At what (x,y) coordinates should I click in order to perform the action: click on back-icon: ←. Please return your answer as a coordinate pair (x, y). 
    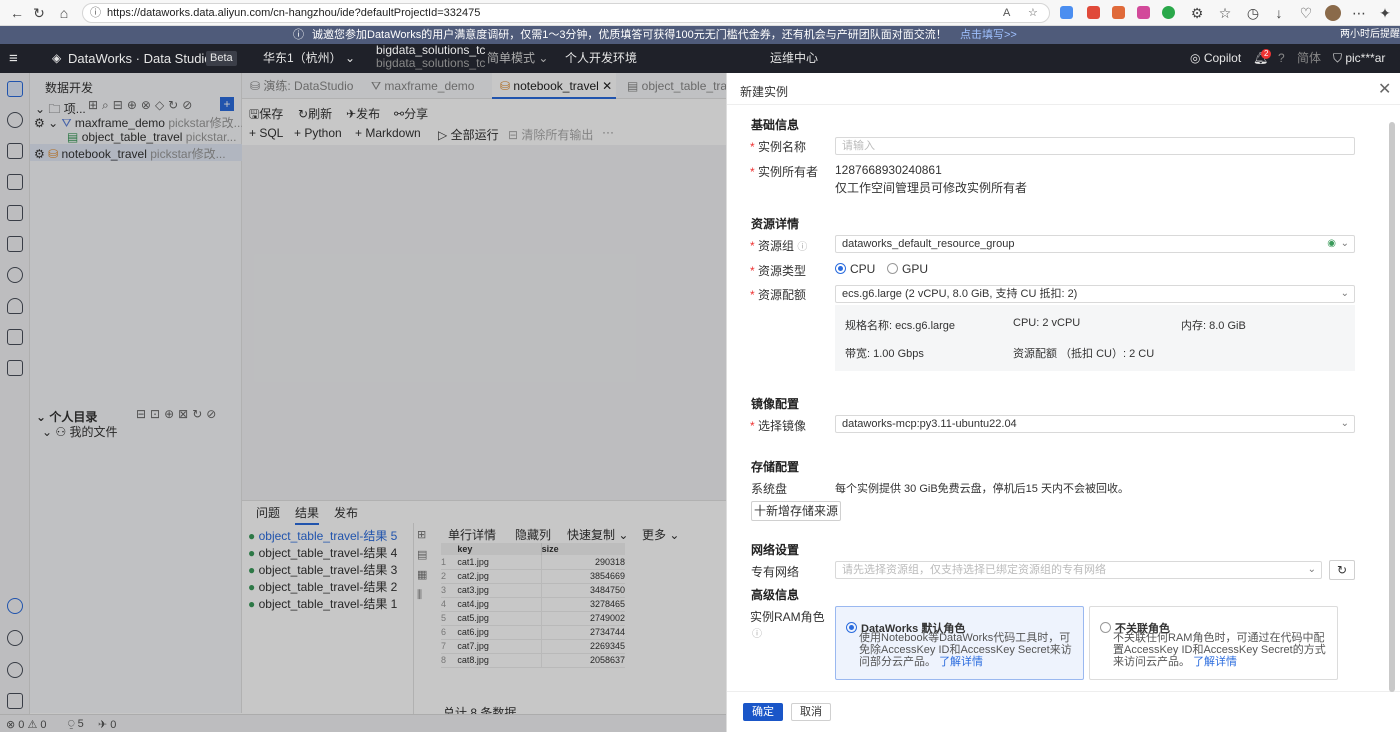
    Looking at the image, I should click on (17, 13).